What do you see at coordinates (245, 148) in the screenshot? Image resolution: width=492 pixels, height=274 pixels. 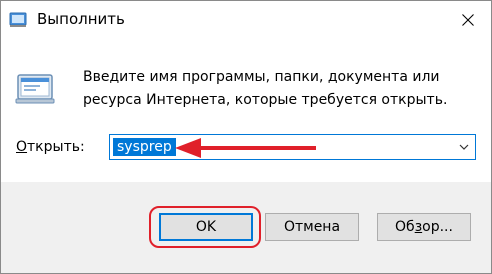 I see `red-arrow-annotation` at bounding box center [245, 148].